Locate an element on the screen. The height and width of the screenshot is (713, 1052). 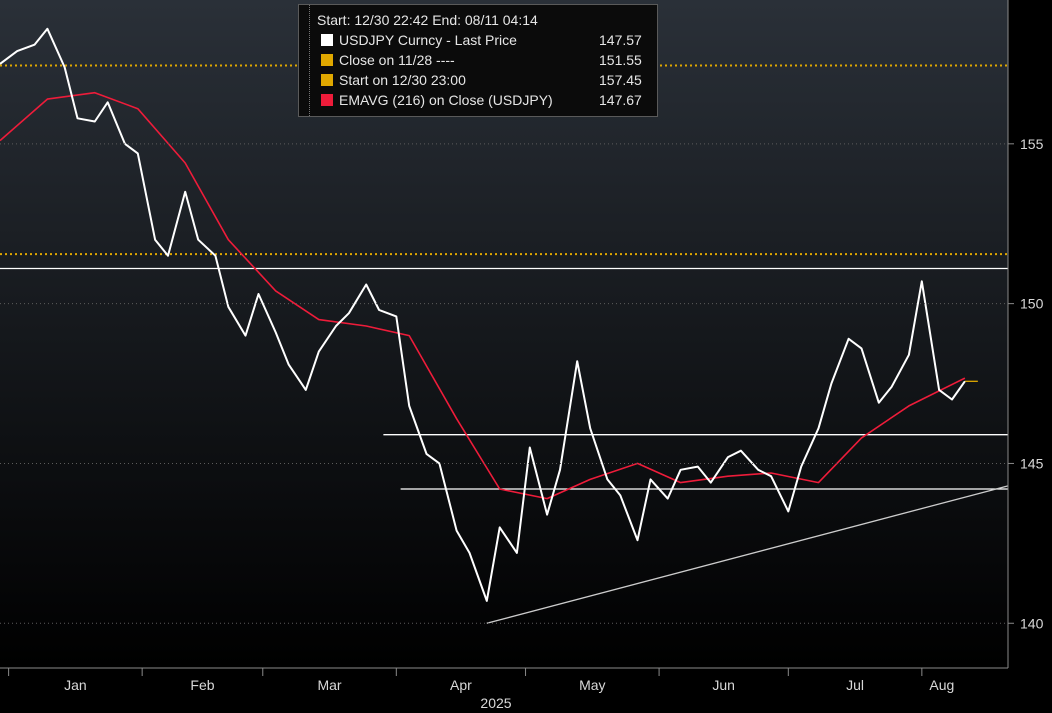
legend-value-start-ref: 157.45 is located at coordinates (620, 80).